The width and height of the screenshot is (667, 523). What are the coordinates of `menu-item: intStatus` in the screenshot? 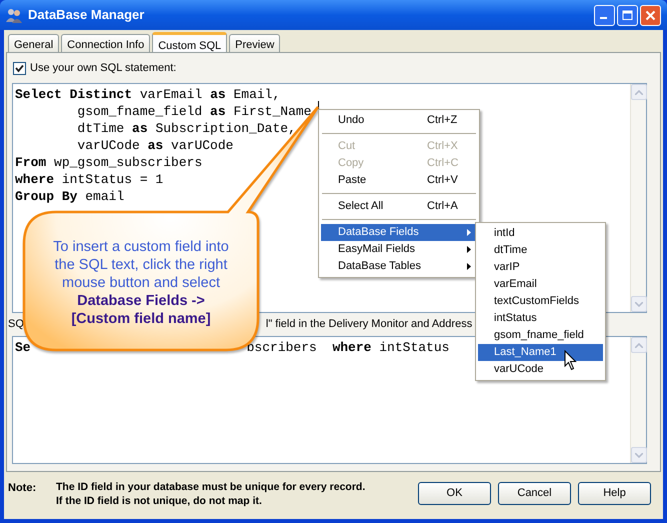 It's located at (540, 318).